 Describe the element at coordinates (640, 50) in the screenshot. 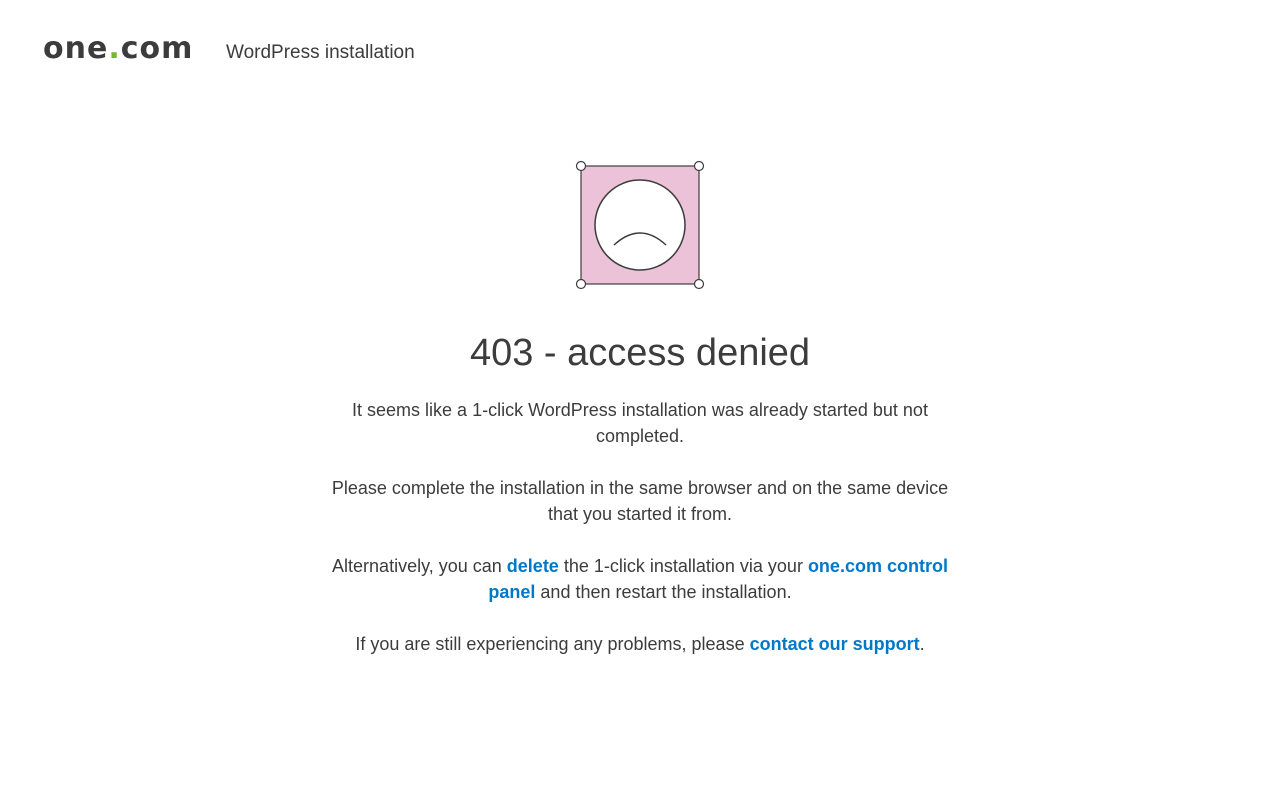

I see `header: one.com WordPress installation` at that location.